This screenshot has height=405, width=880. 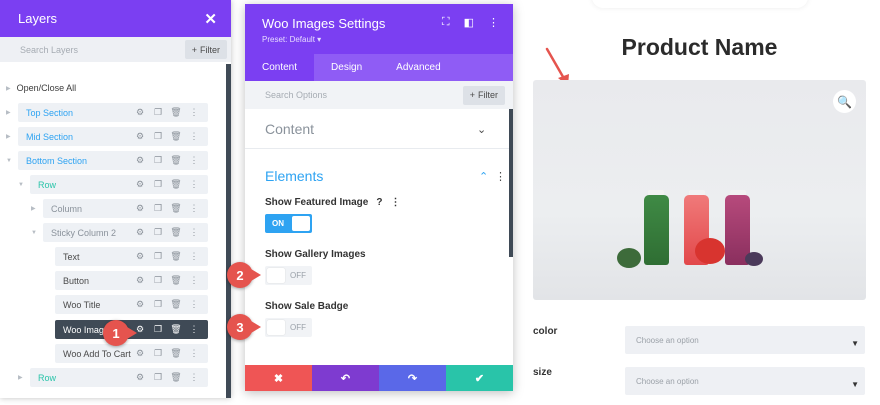 What do you see at coordinates (745, 340) in the screenshot?
I see `color-select: Choose an option ▼` at bounding box center [745, 340].